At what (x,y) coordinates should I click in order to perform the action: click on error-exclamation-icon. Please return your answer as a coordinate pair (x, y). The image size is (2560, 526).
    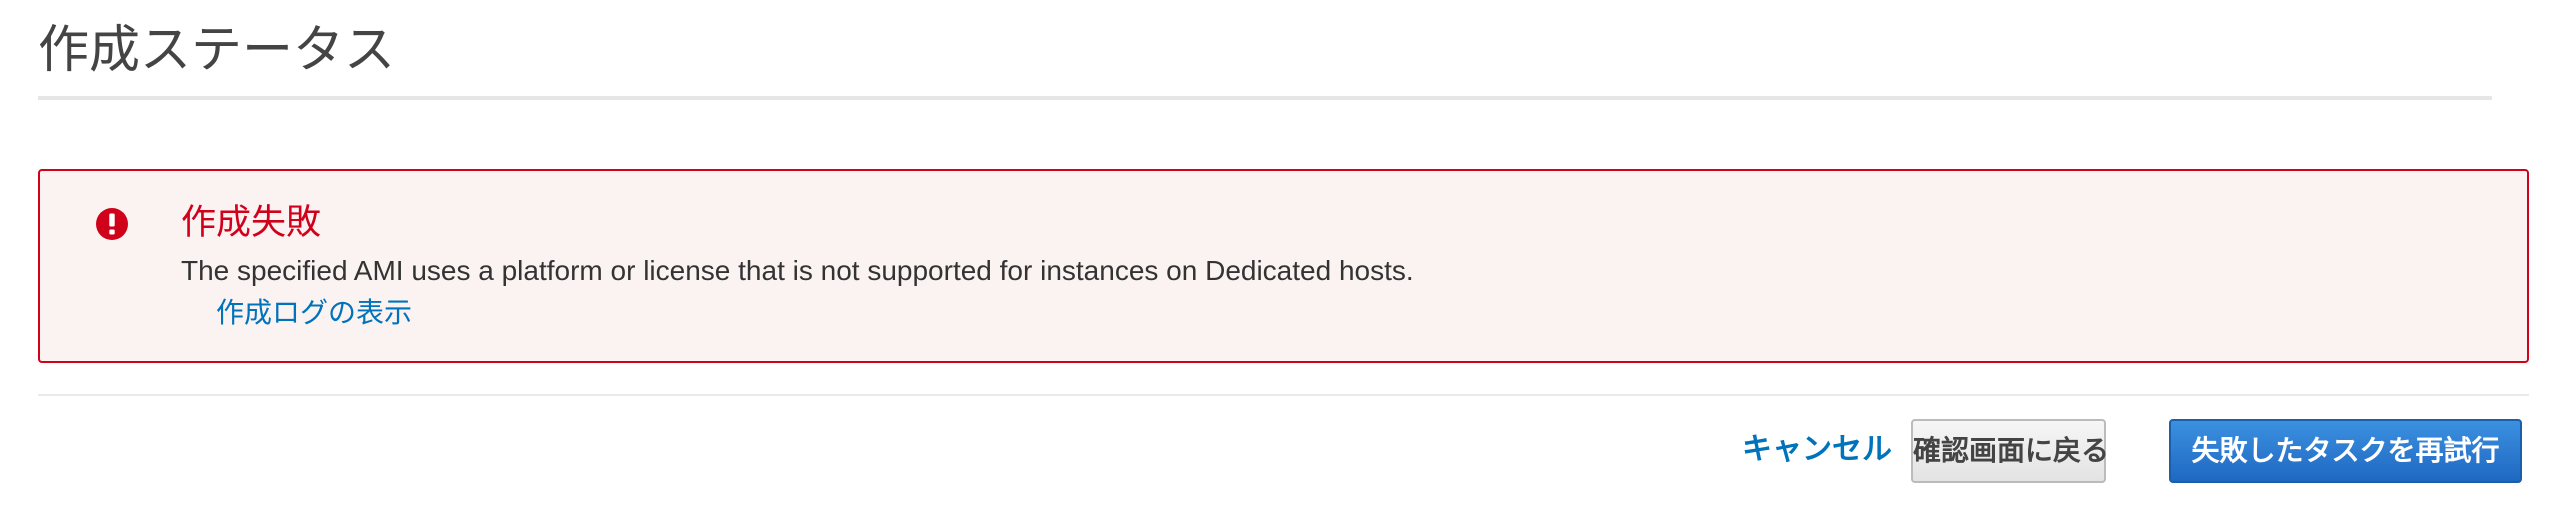
    Looking at the image, I should click on (112, 224).